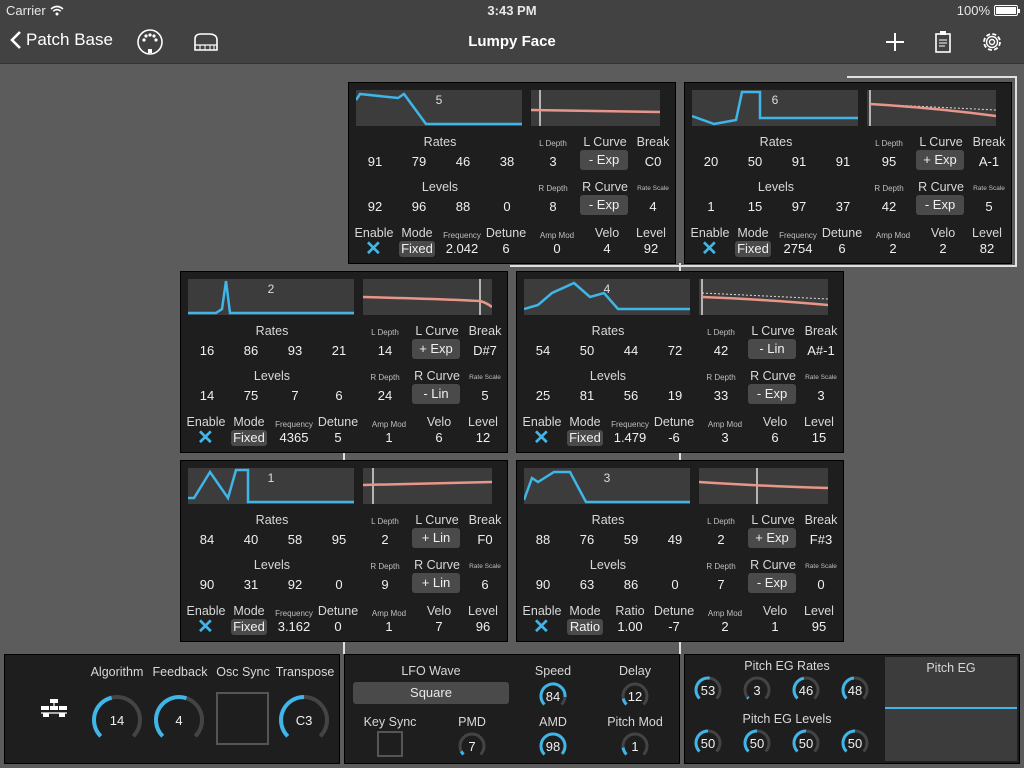 The image size is (1024, 768). Describe the element at coordinates (150, 42) in the screenshot. I see `midi-port-icon` at that location.